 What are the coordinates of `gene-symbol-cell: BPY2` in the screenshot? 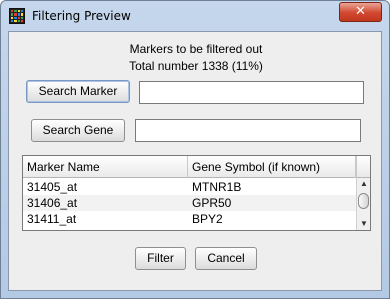 It's located at (207, 219).